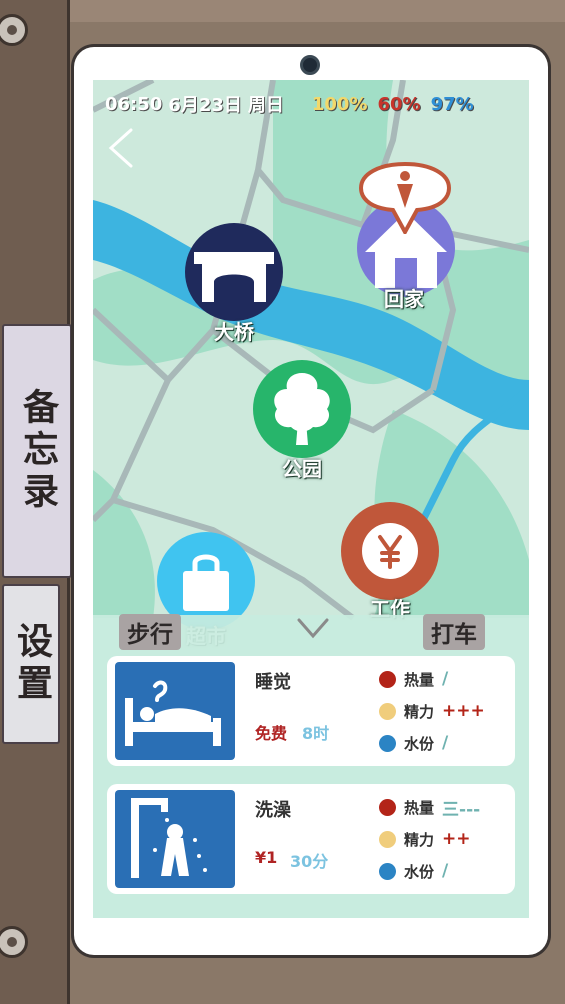 Image resolution: width=565 pixels, height=1004 pixels. I want to click on action-name: 睡觉, so click(273, 682).